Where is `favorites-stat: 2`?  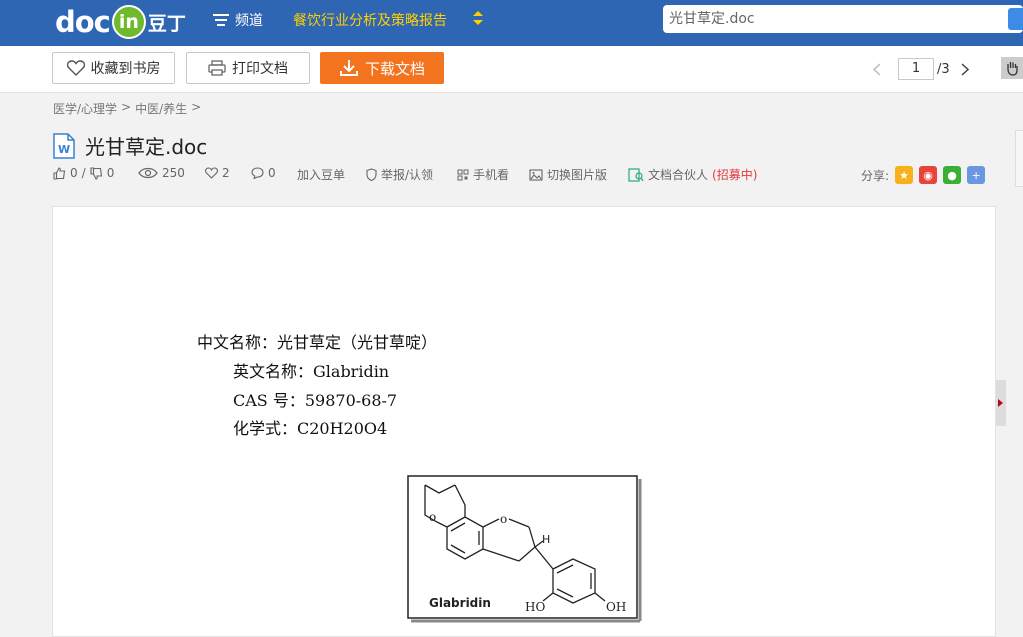
favorites-stat: 2 is located at coordinates (217, 173).